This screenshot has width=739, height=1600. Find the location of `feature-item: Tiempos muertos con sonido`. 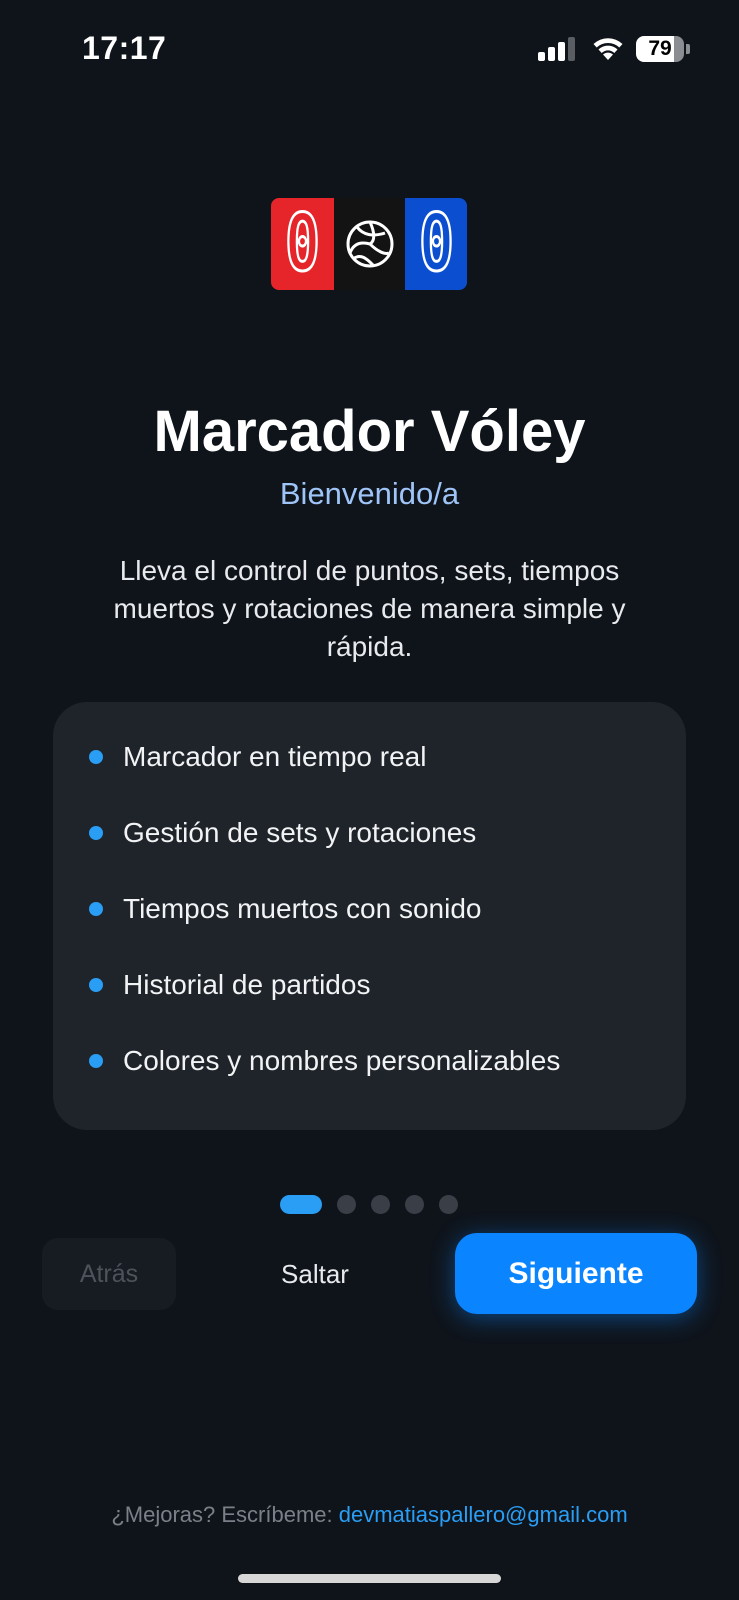

feature-item: Tiempos muertos con sonido is located at coordinates (369, 909).